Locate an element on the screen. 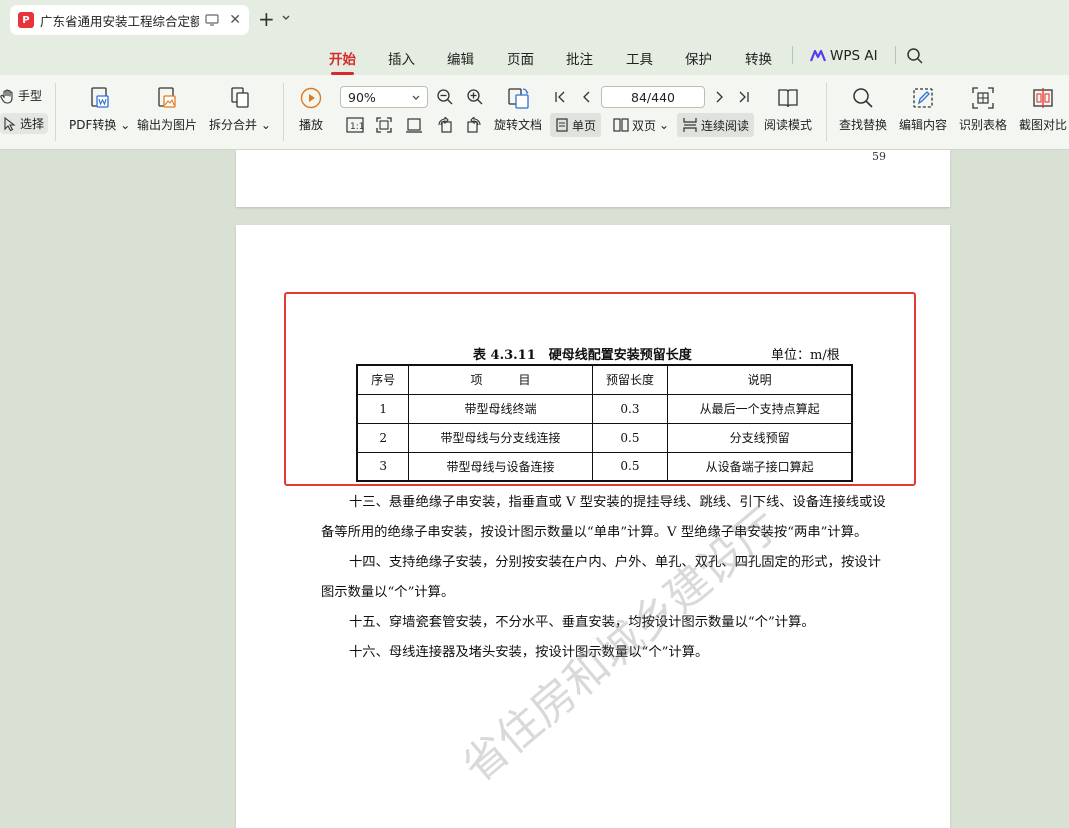 This screenshot has height=828, width=1069. edit-content-button: 编辑内容 is located at coordinates (923, 109).